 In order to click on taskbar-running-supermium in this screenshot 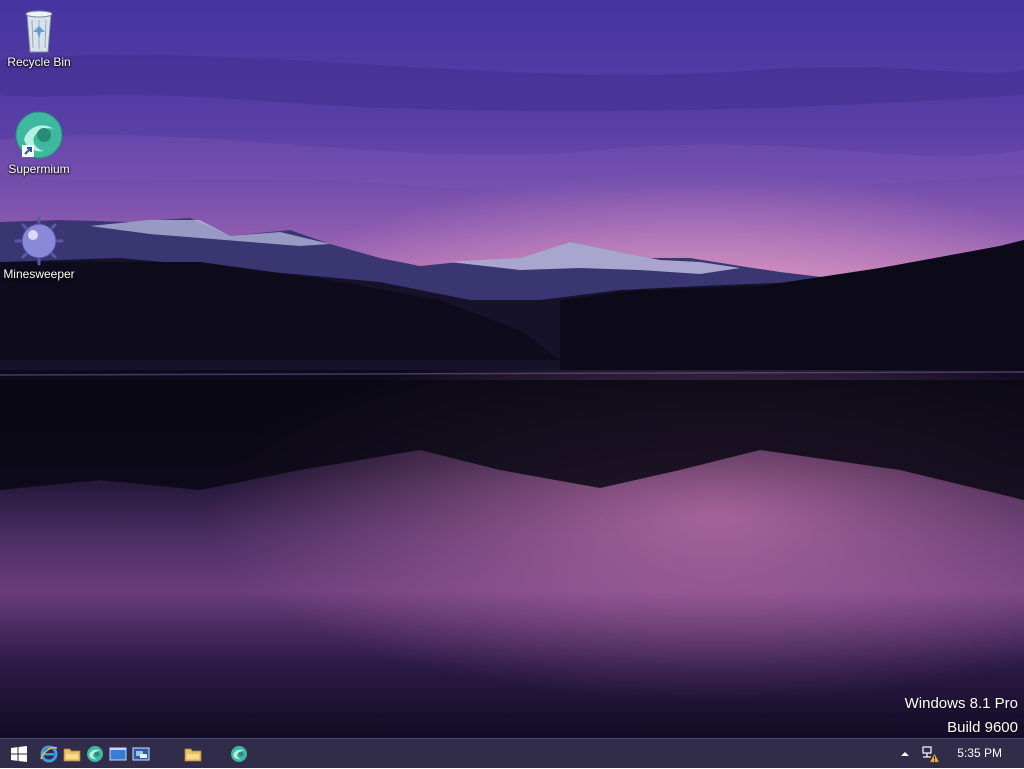, I will do `click(239, 754)`.